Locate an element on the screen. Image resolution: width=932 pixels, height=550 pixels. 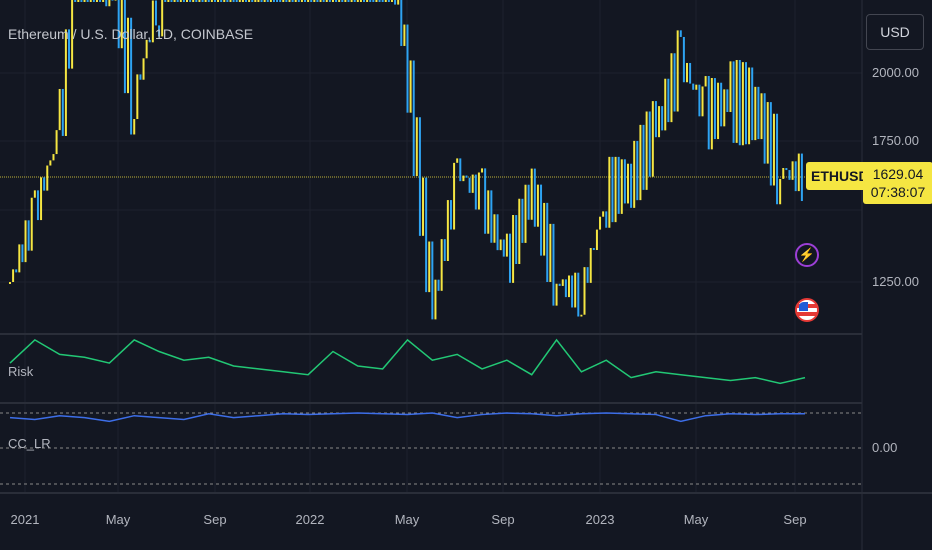
last-price: 1629.04 is located at coordinates (898, 174).